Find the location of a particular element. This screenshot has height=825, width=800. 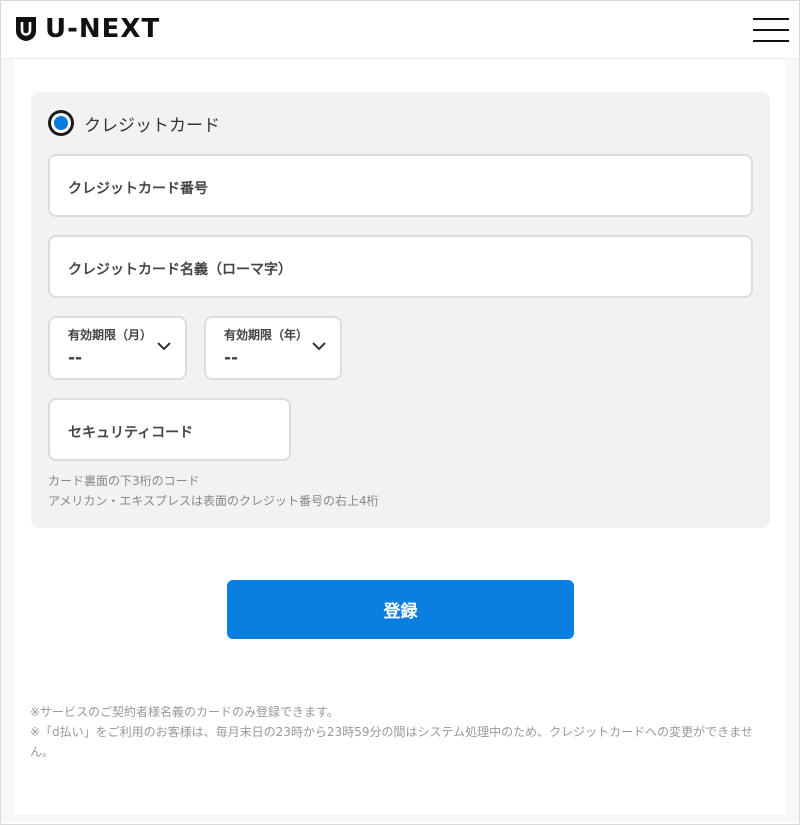

payment-method-label: クレジットカード is located at coordinates (152, 125).